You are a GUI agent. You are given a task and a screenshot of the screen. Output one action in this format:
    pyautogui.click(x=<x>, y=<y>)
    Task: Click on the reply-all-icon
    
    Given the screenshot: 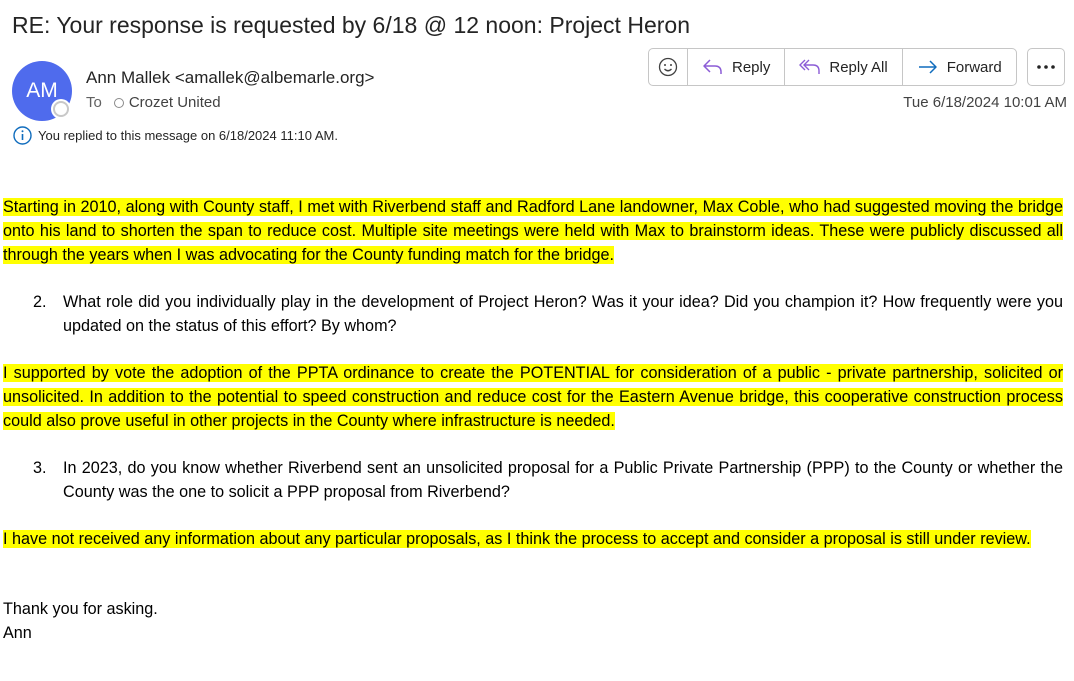 What is the action you would take?
    pyautogui.click(x=810, y=66)
    